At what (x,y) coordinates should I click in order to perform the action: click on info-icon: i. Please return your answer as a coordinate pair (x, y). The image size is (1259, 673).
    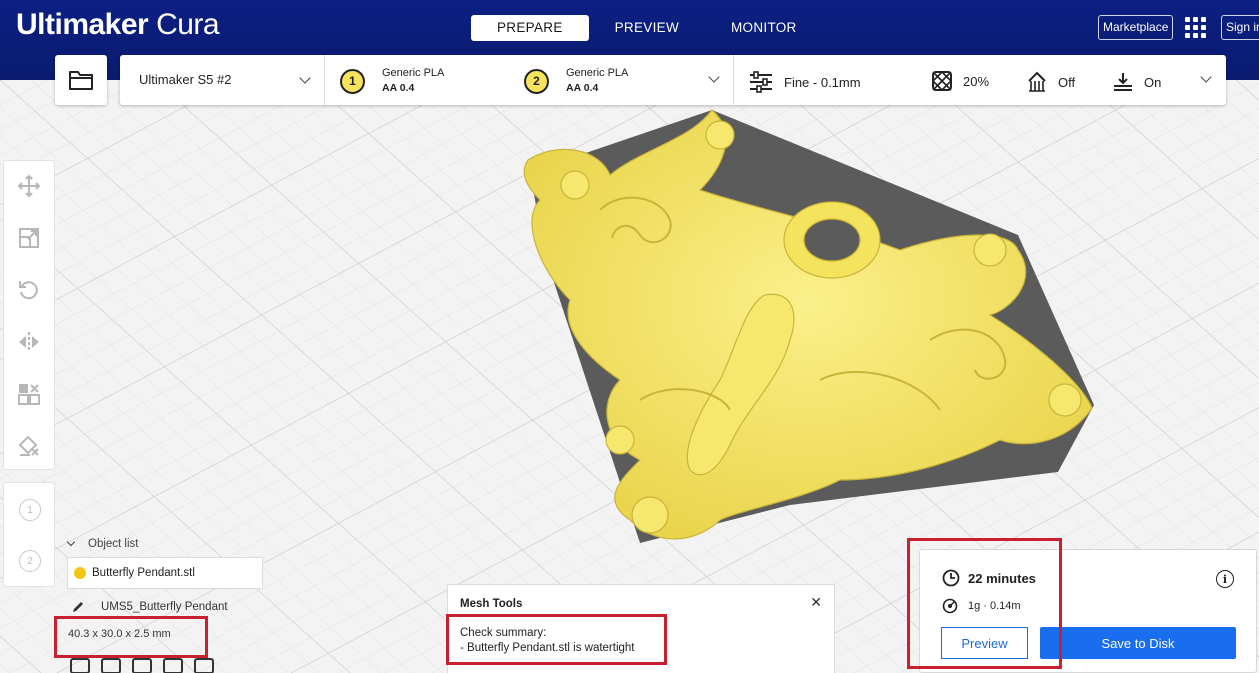
    Looking at the image, I should click on (1225, 579).